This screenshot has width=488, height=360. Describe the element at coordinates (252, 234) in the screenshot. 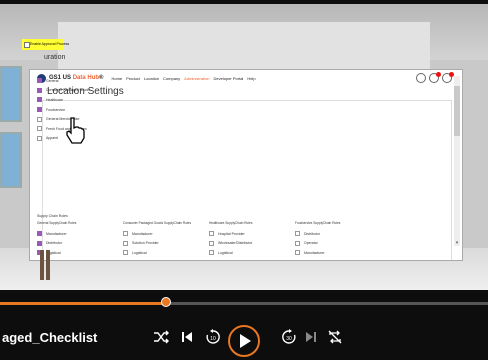

I see `role-row: Hospital Provider` at that location.